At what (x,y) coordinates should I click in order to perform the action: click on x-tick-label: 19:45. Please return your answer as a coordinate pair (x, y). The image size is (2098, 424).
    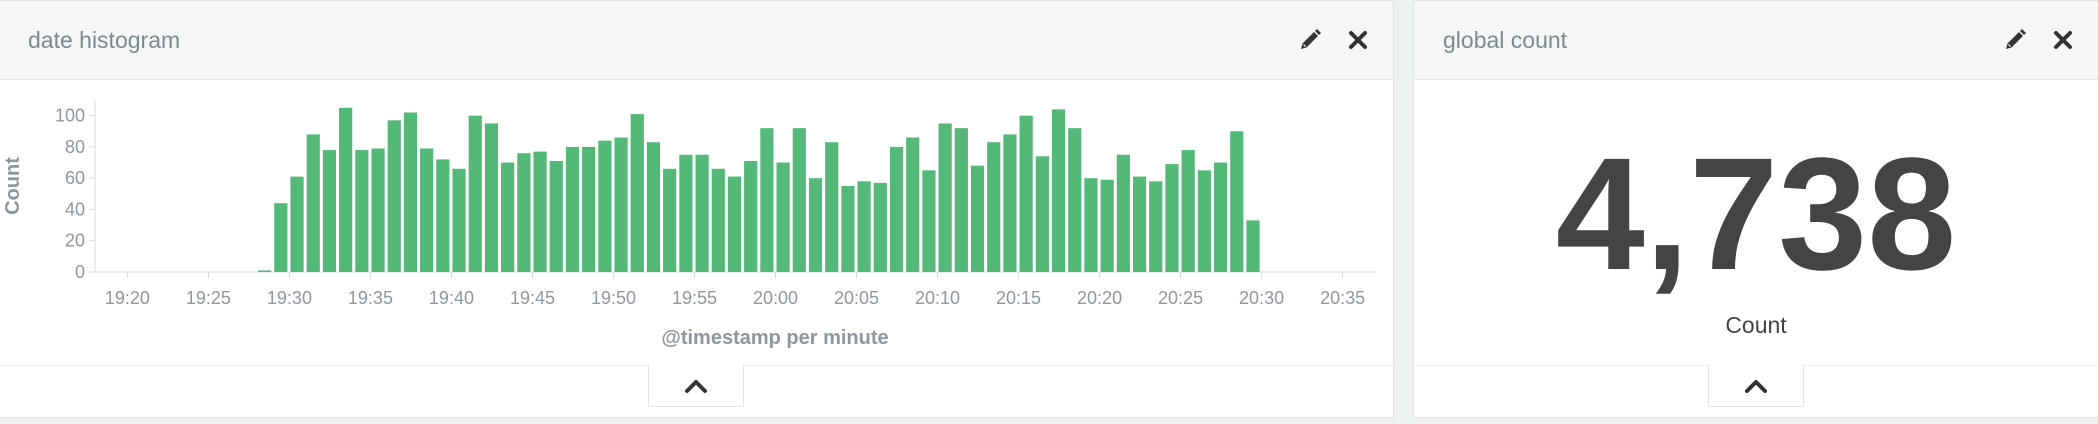
    Looking at the image, I should click on (532, 298).